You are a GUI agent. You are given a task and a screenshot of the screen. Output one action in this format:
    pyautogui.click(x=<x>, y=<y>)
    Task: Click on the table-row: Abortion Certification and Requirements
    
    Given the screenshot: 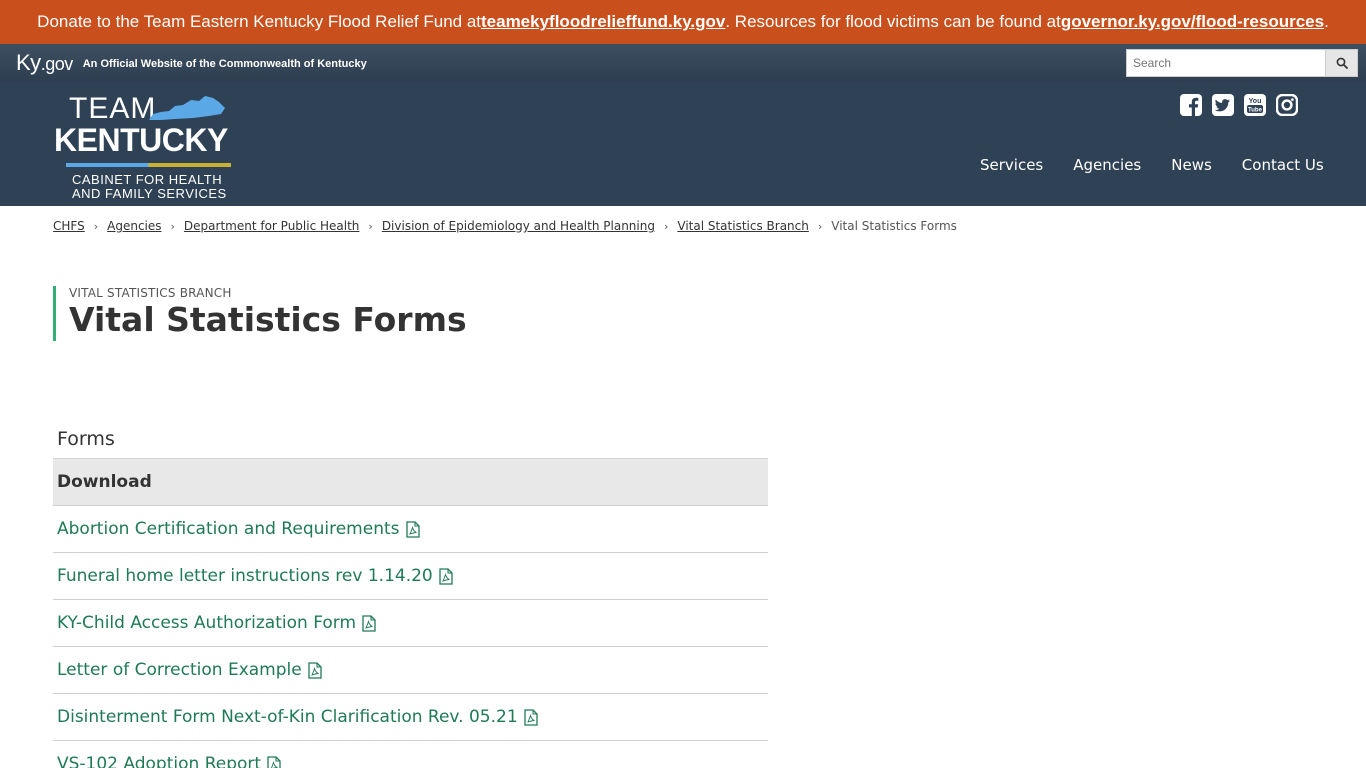 What is the action you would take?
    pyautogui.click(x=410, y=529)
    